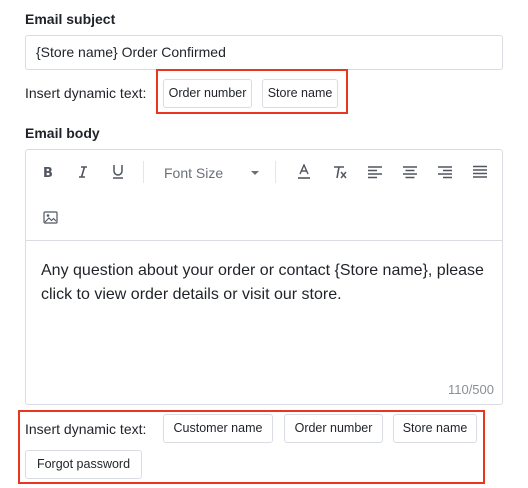  Describe the element at coordinates (62, 133) in the screenshot. I see `email-body-label: Email body` at that location.